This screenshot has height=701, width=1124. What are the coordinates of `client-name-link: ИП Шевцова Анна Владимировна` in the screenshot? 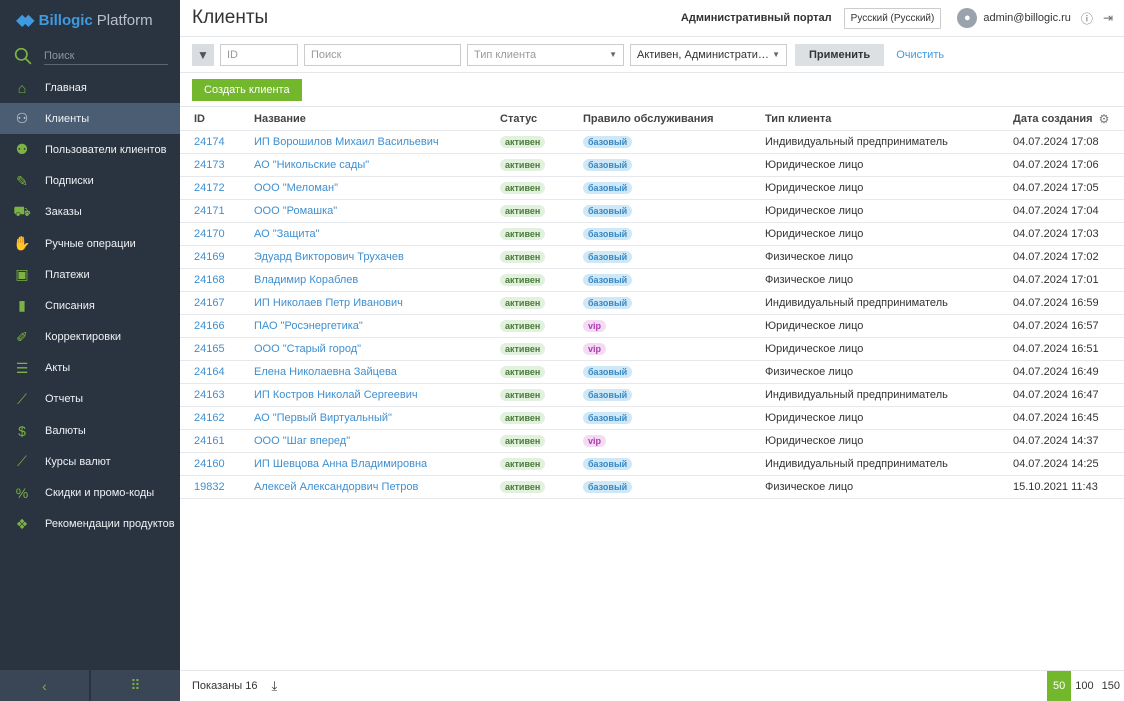 It's located at (340, 464).